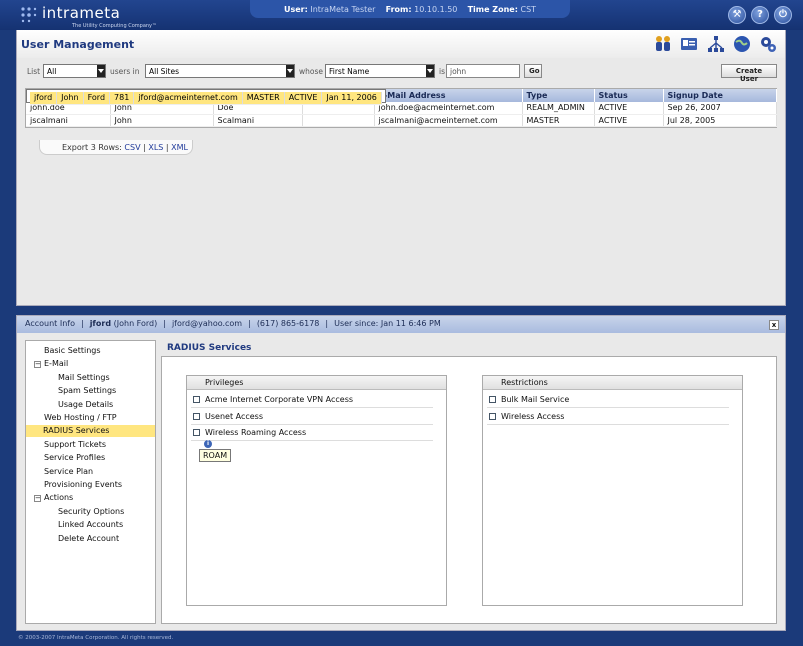 This screenshot has height=646, width=803. Describe the element at coordinates (256, 432) in the screenshot. I see `checkbox-label: Wireless Roaming Access` at that location.